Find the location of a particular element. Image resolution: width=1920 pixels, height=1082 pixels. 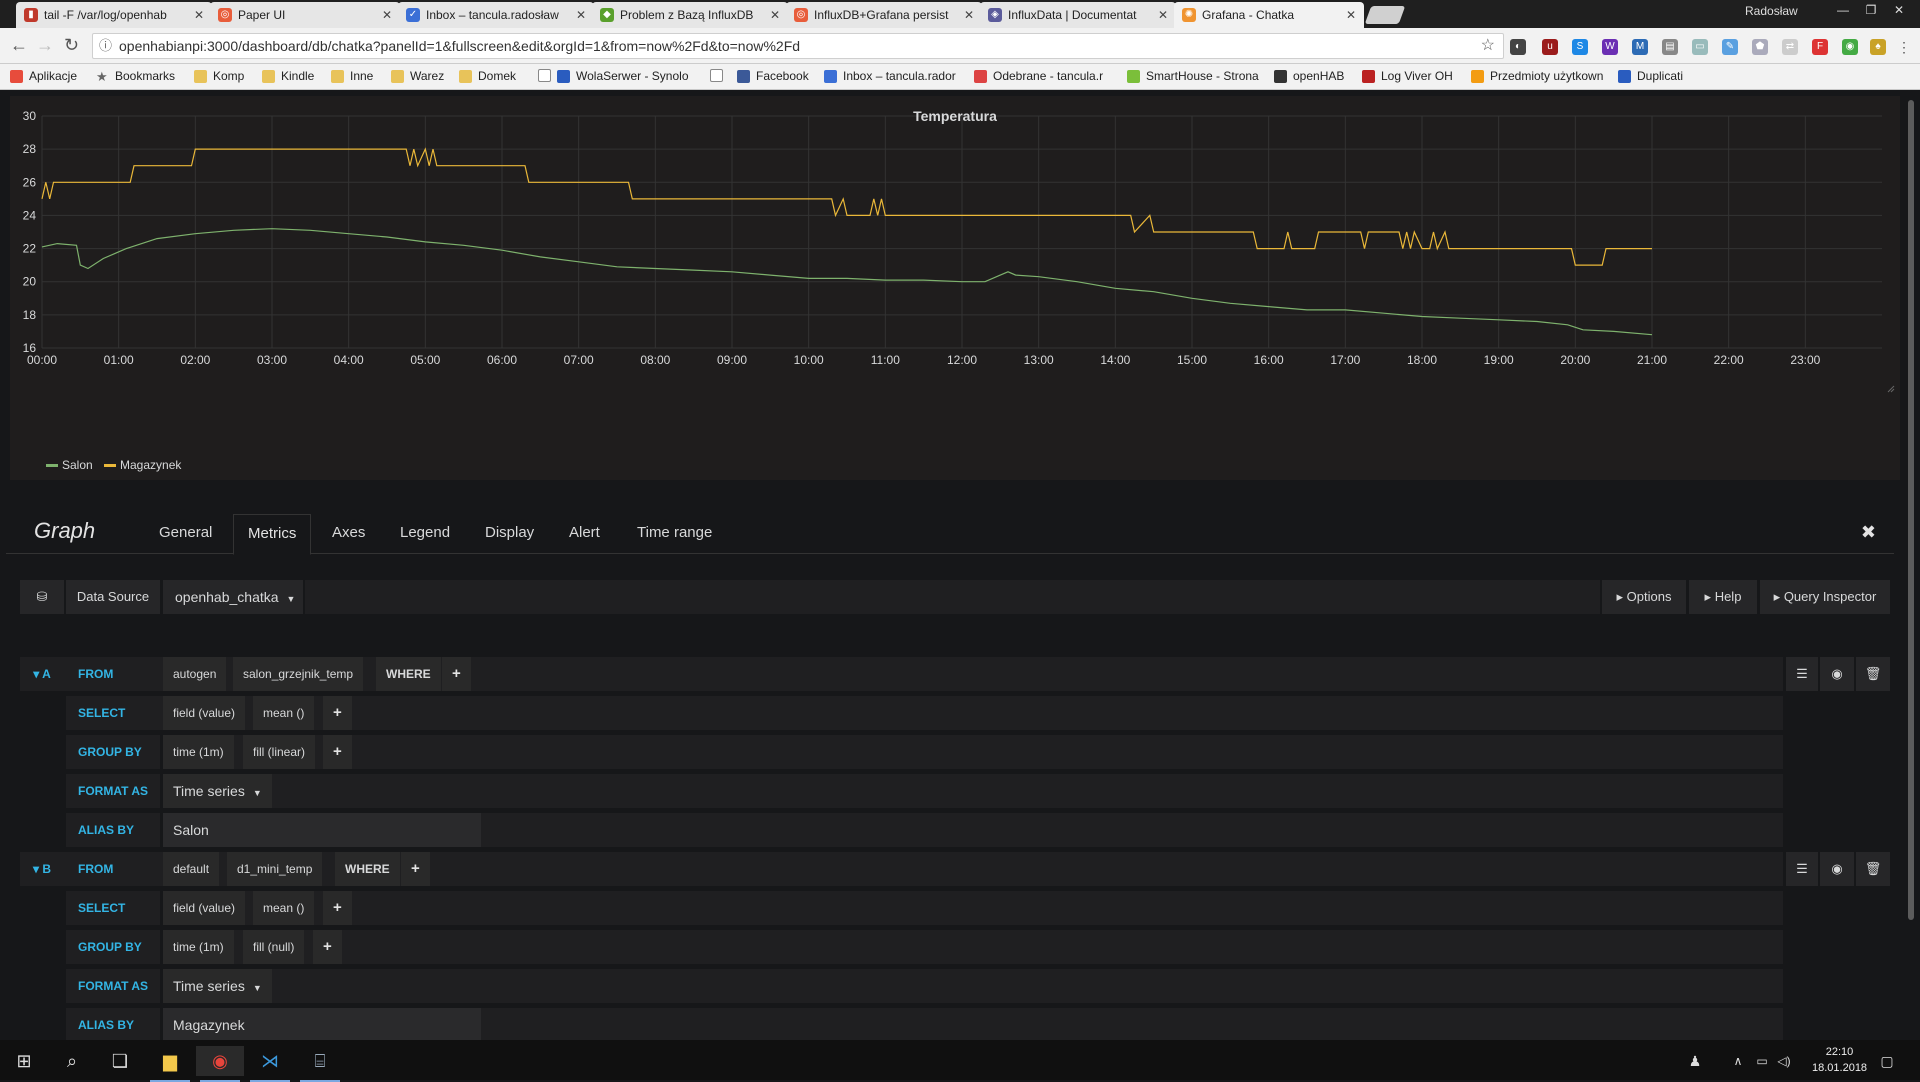

extension-icon: F is located at coordinates (1820, 47).